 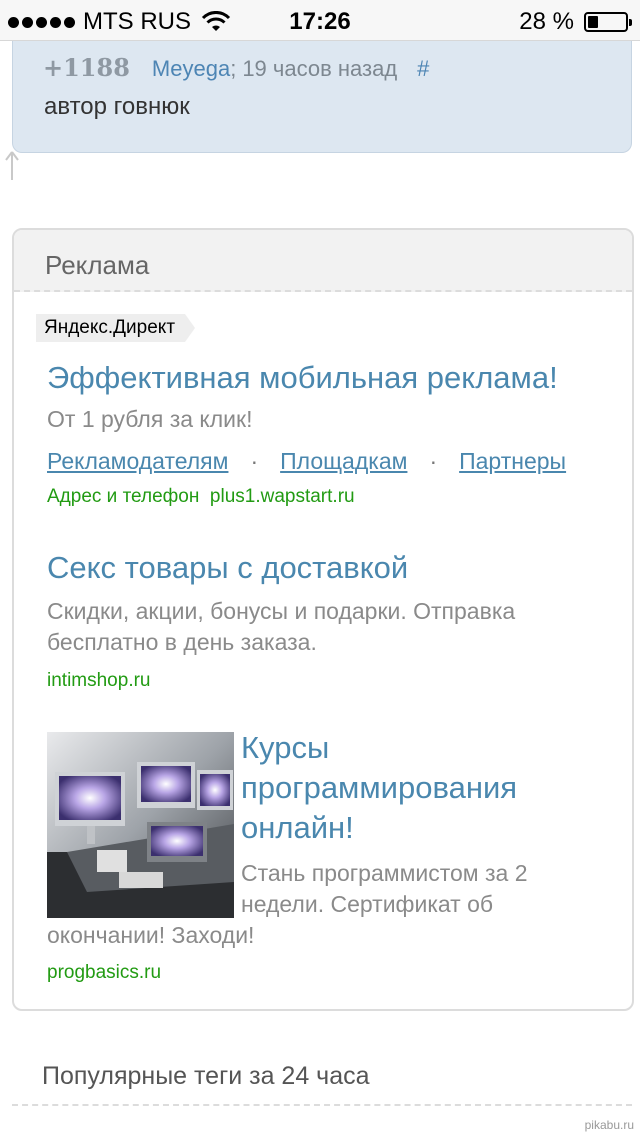 What do you see at coordinates (609, 1125) in the screenshot?
I see `watermark: pikabu.ru` at bounding box center [609, 1125].